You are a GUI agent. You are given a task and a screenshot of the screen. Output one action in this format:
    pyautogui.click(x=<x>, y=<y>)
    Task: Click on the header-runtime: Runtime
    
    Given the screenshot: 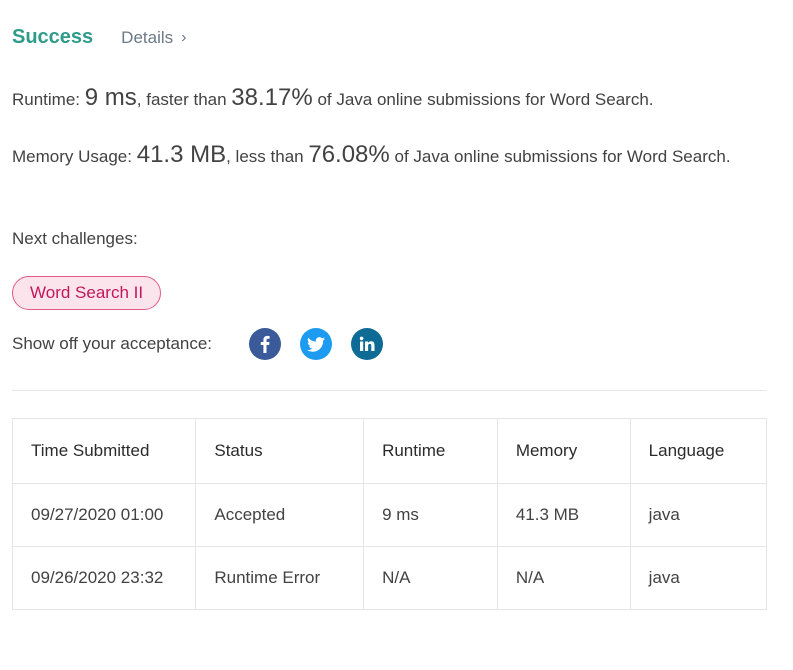 What is the action you would take?
    pyautogui.click(x=430, y=451)
    